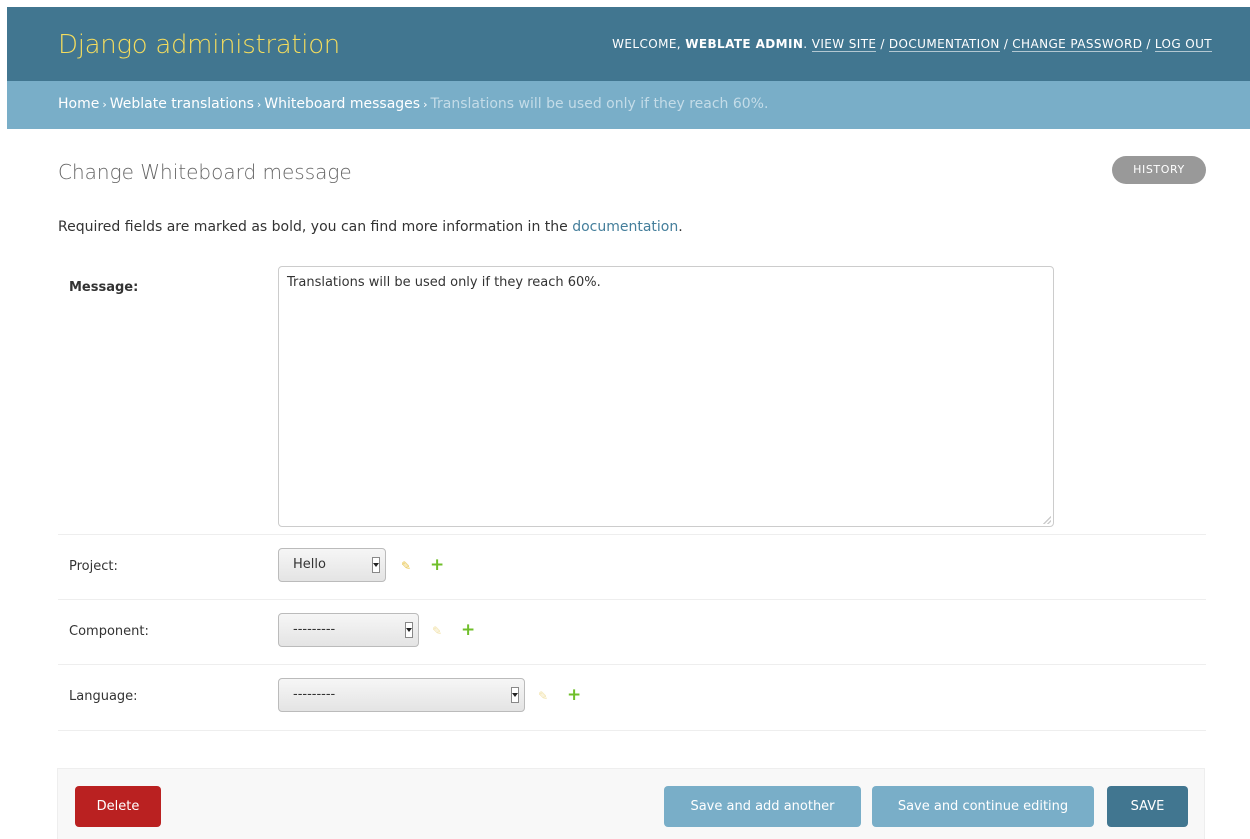 This screenshot has width=1250, height=839. I want to click on component-select: ---------, so click(348, 630).